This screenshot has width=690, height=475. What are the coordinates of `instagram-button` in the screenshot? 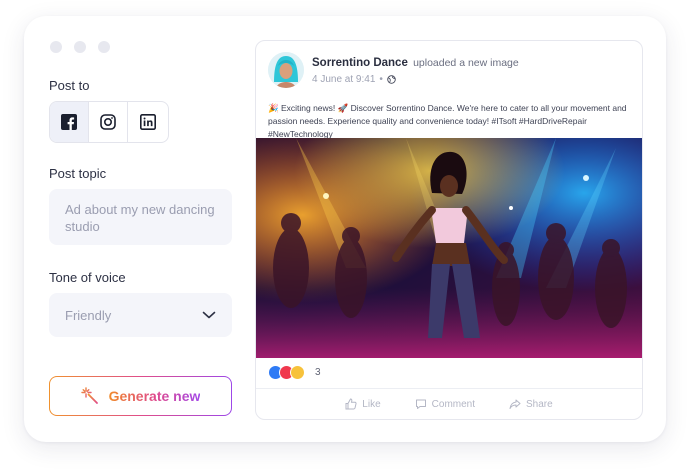 It's located at (108, 122).